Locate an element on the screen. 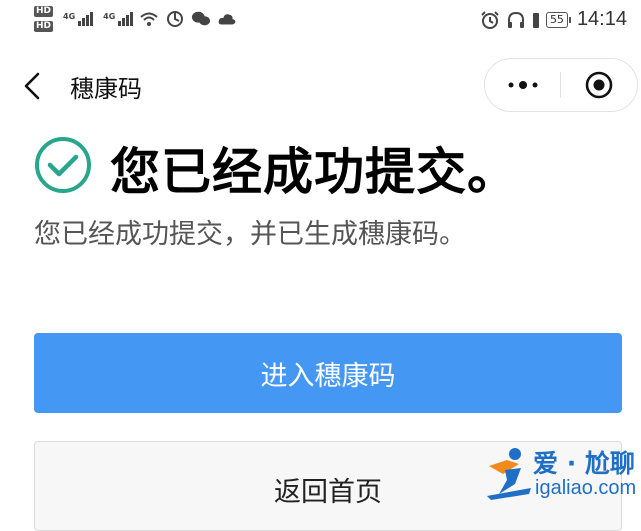 The width and height of the screenshot is (641, 531). status-bar: HD HD 4G 4G 55 14:14 is located at coordinates (320, 23).